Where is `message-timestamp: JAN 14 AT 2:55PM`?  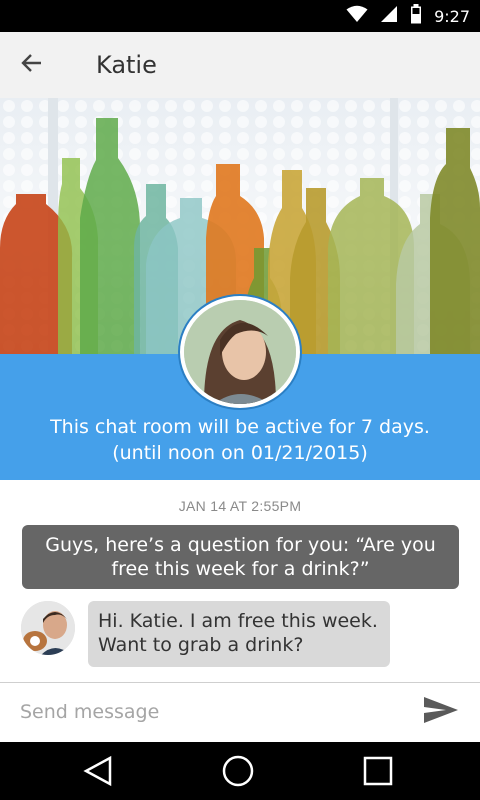 message-timestamp: JAN 14 AT 2:55PM is located at coordinates (240, 506).